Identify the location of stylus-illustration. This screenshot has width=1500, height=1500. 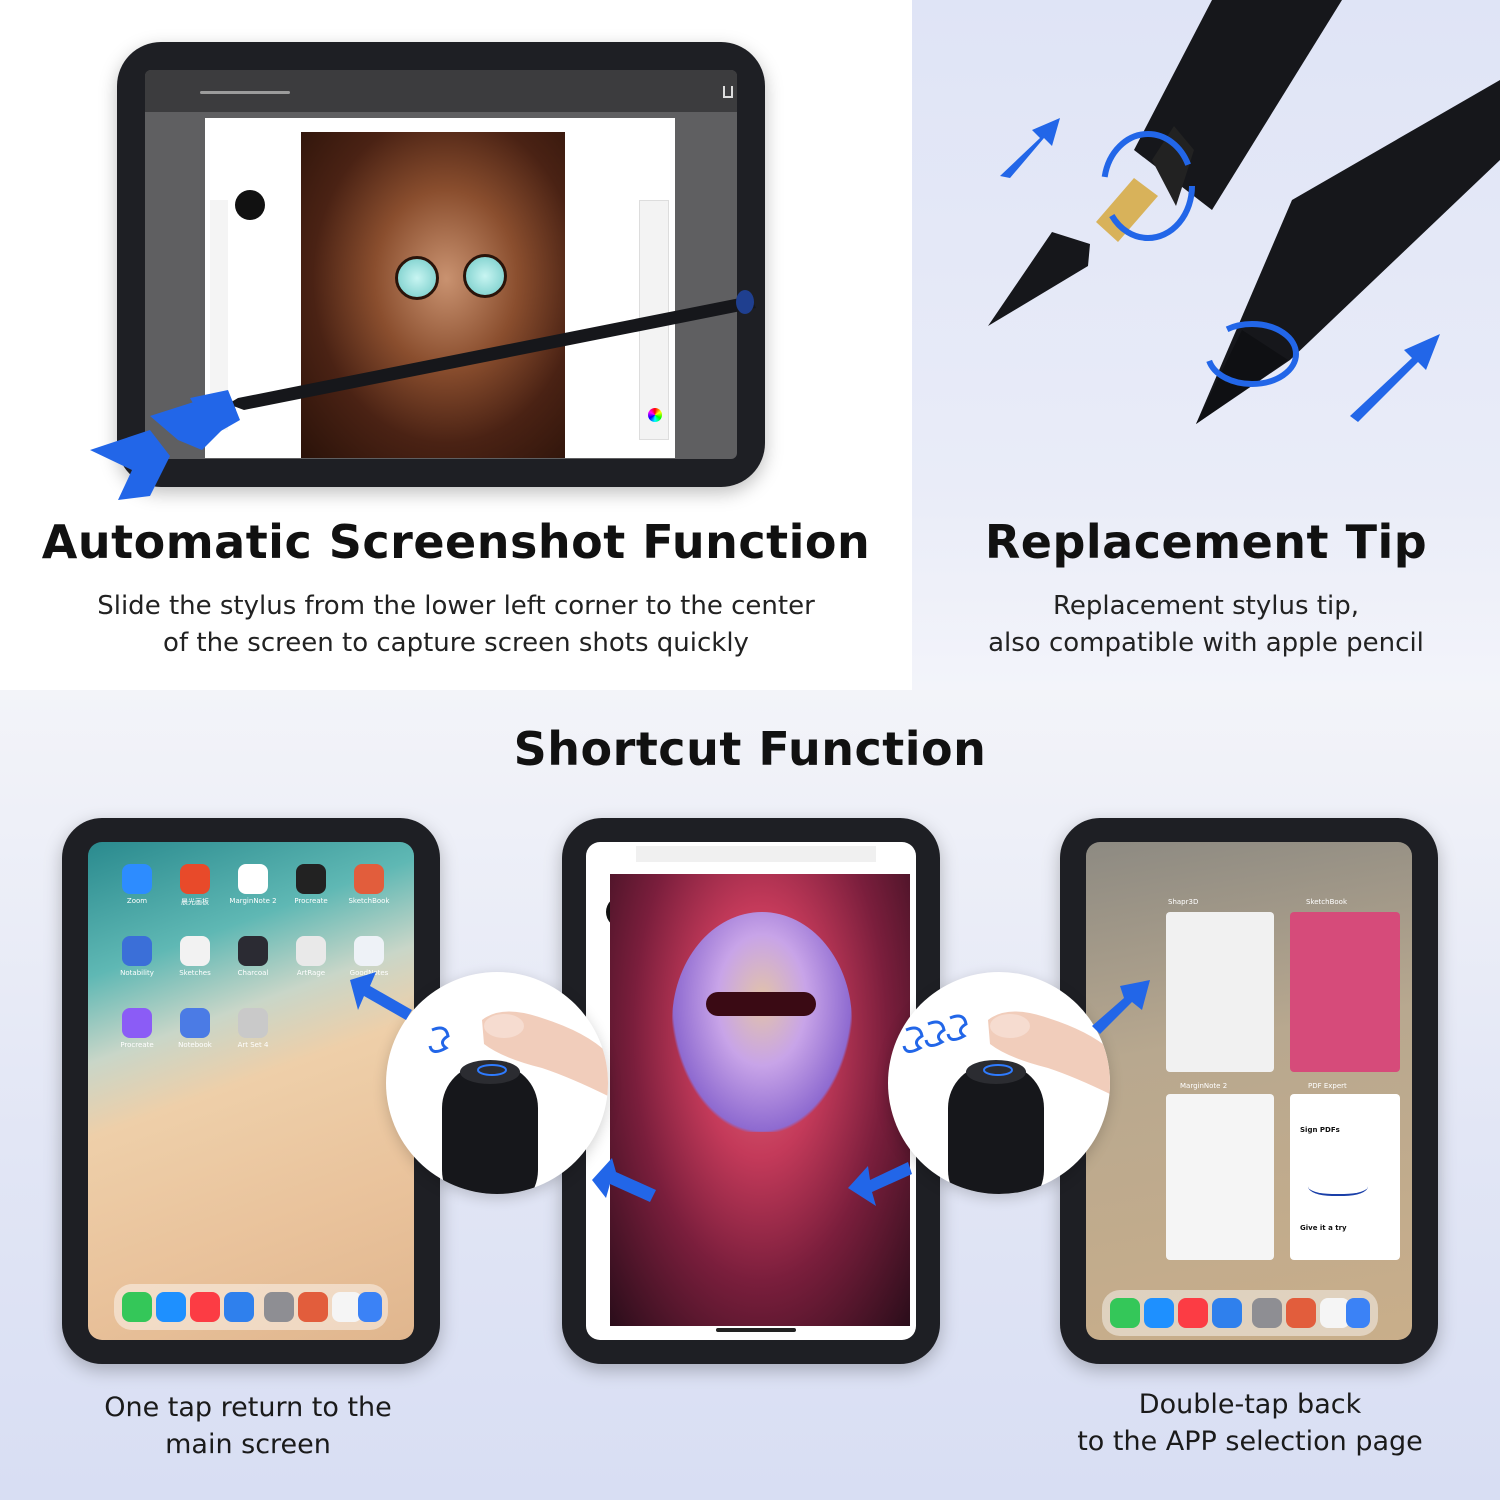
(423, 395).